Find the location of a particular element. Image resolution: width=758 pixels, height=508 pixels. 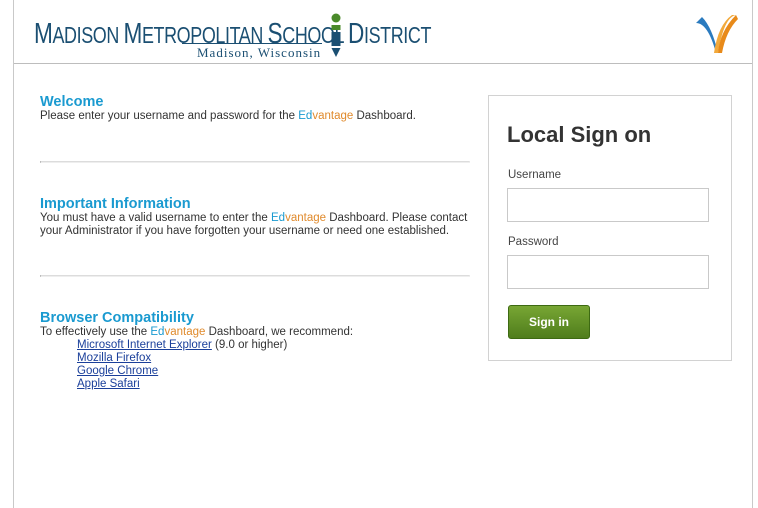

sign-in-button: Sign in is located at coordinates (549, 322).